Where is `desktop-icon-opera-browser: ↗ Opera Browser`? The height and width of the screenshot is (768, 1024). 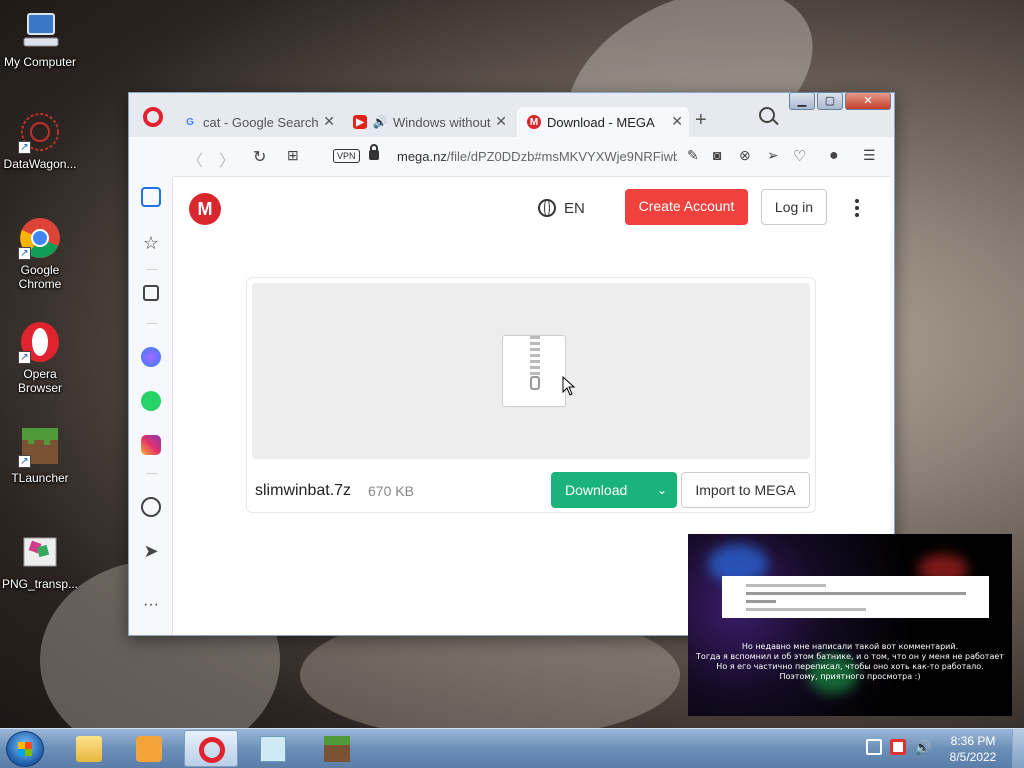 desktop-icon-opera-browser: ↗ Opera Browser is located at coordinates (40, 357).